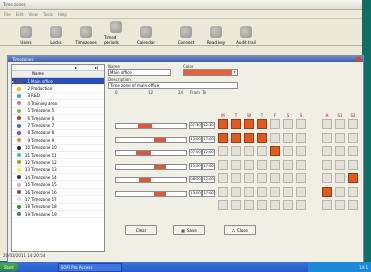  Describe the element at coordinates (58, 111) in the screenshot. I see `list-item: 5 Timezone 5` at that location.